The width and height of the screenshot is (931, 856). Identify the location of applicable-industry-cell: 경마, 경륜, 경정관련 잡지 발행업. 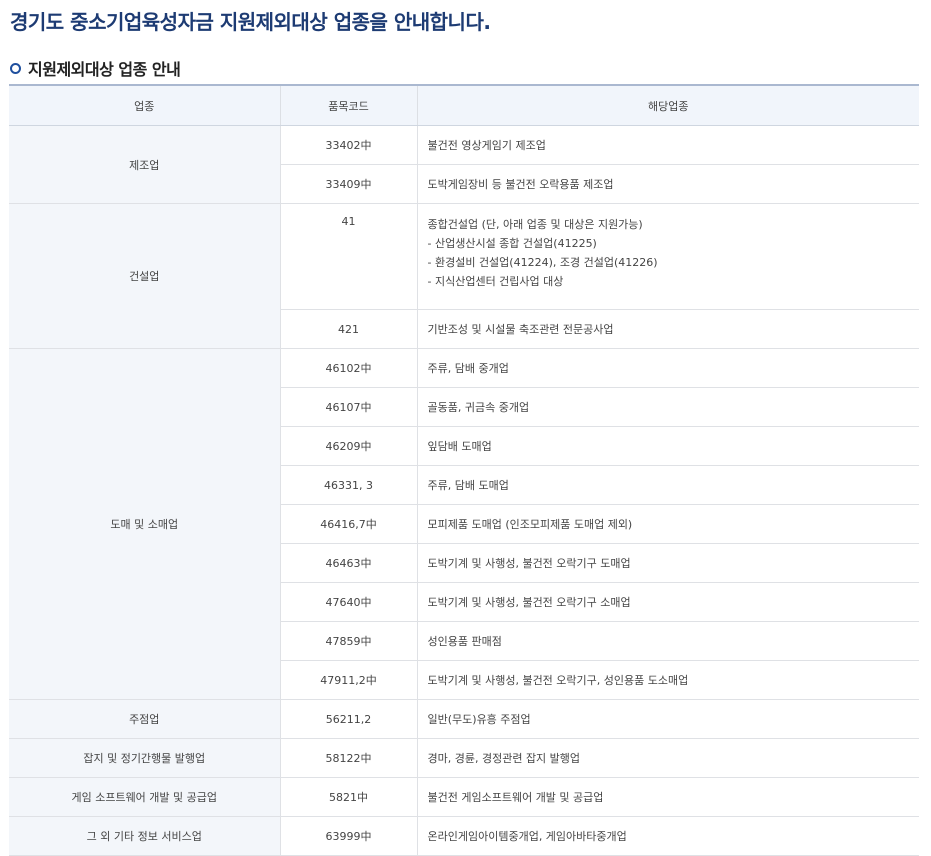
(667, 758).